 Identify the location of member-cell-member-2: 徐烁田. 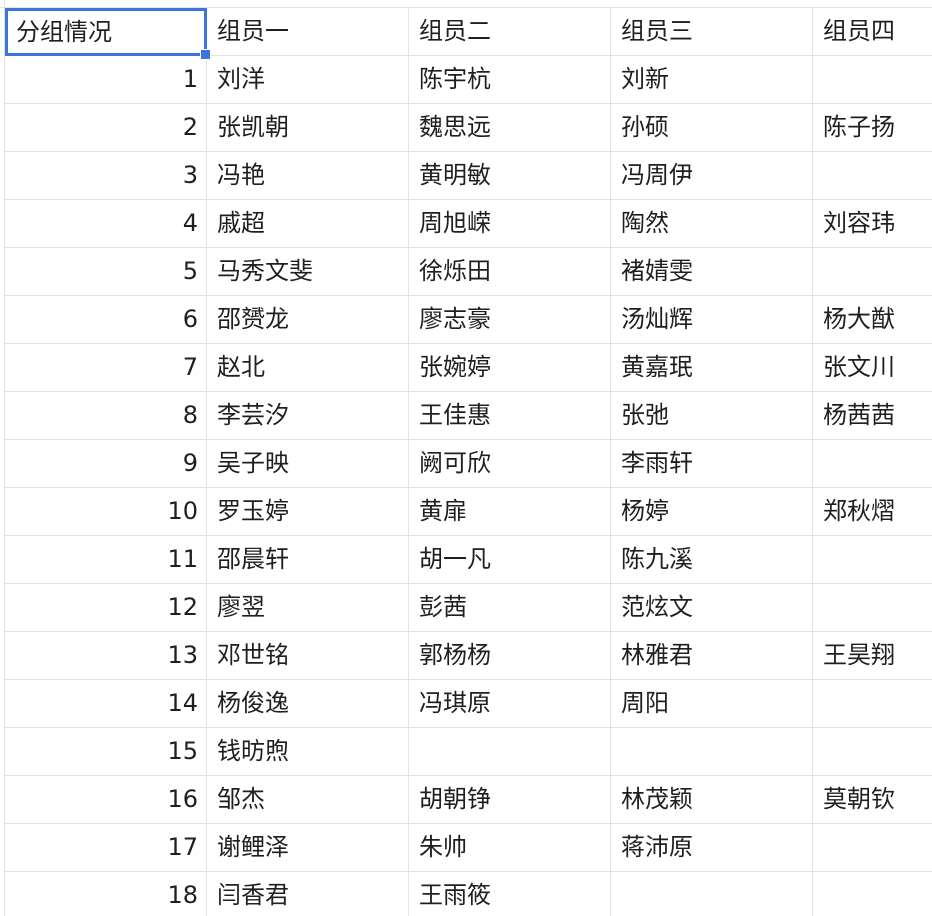
(510, 272).